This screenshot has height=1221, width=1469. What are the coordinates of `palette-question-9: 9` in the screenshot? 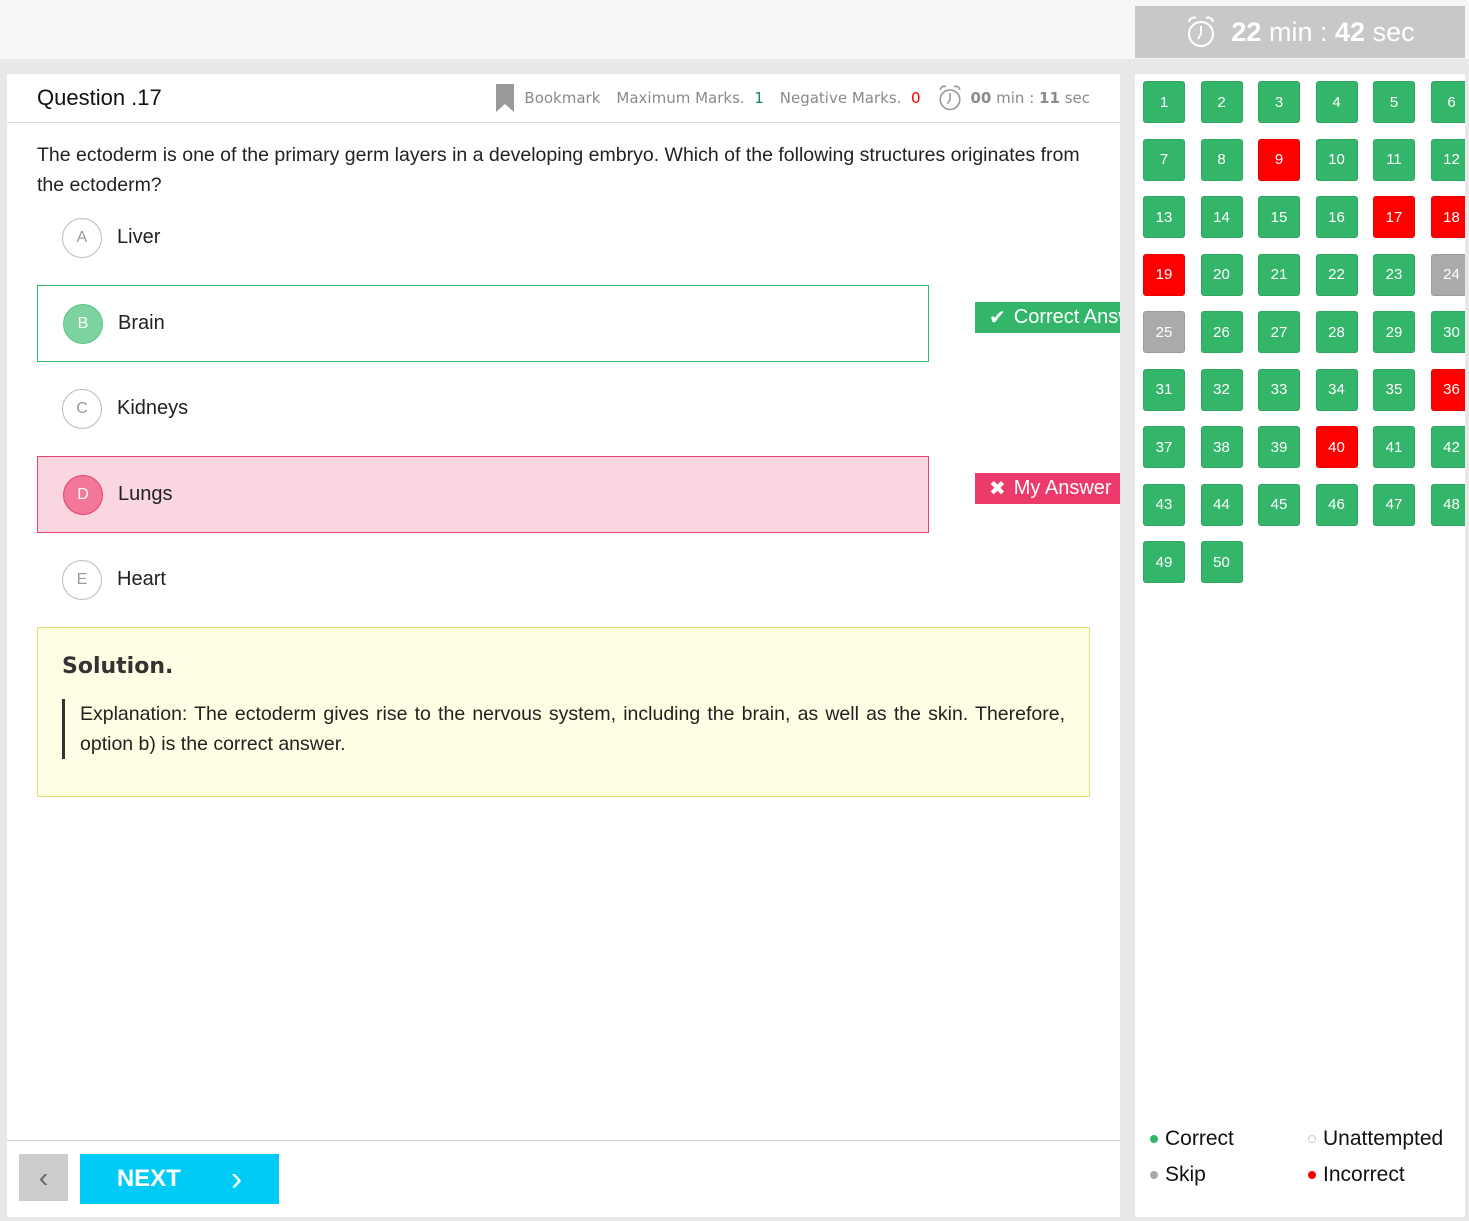 It's located at (1279, 159).